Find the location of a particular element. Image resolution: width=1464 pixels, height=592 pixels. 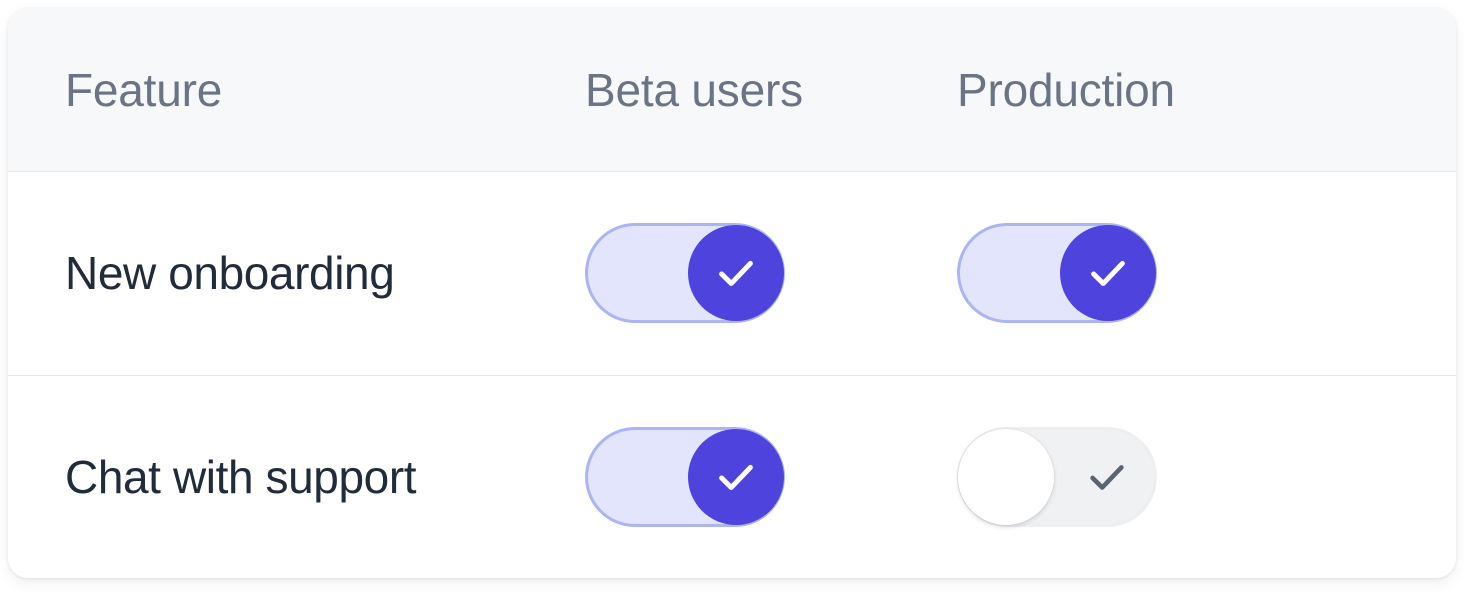

toggle-new-onboarding-beta is located at coordinates (685, 273).